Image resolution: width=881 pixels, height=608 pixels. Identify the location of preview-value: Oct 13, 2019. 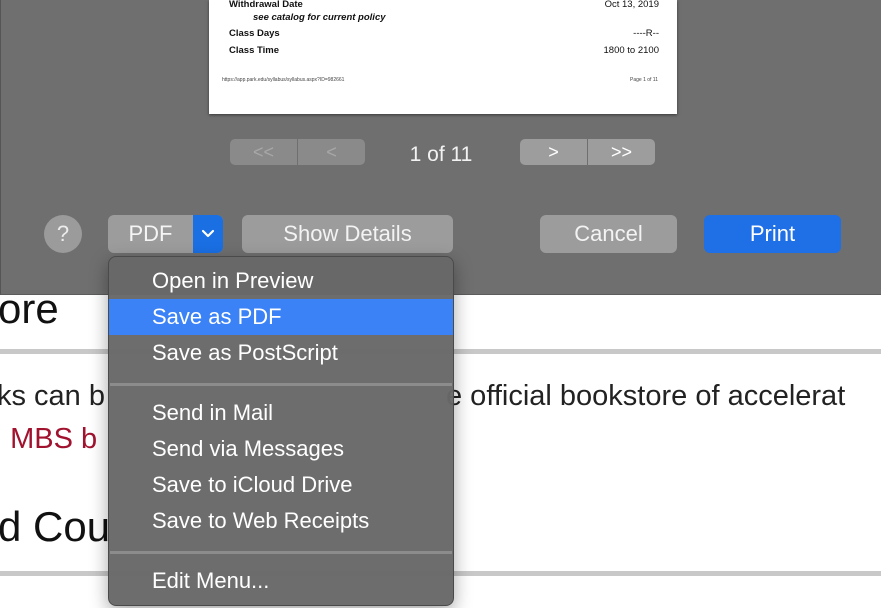
(631, 5).